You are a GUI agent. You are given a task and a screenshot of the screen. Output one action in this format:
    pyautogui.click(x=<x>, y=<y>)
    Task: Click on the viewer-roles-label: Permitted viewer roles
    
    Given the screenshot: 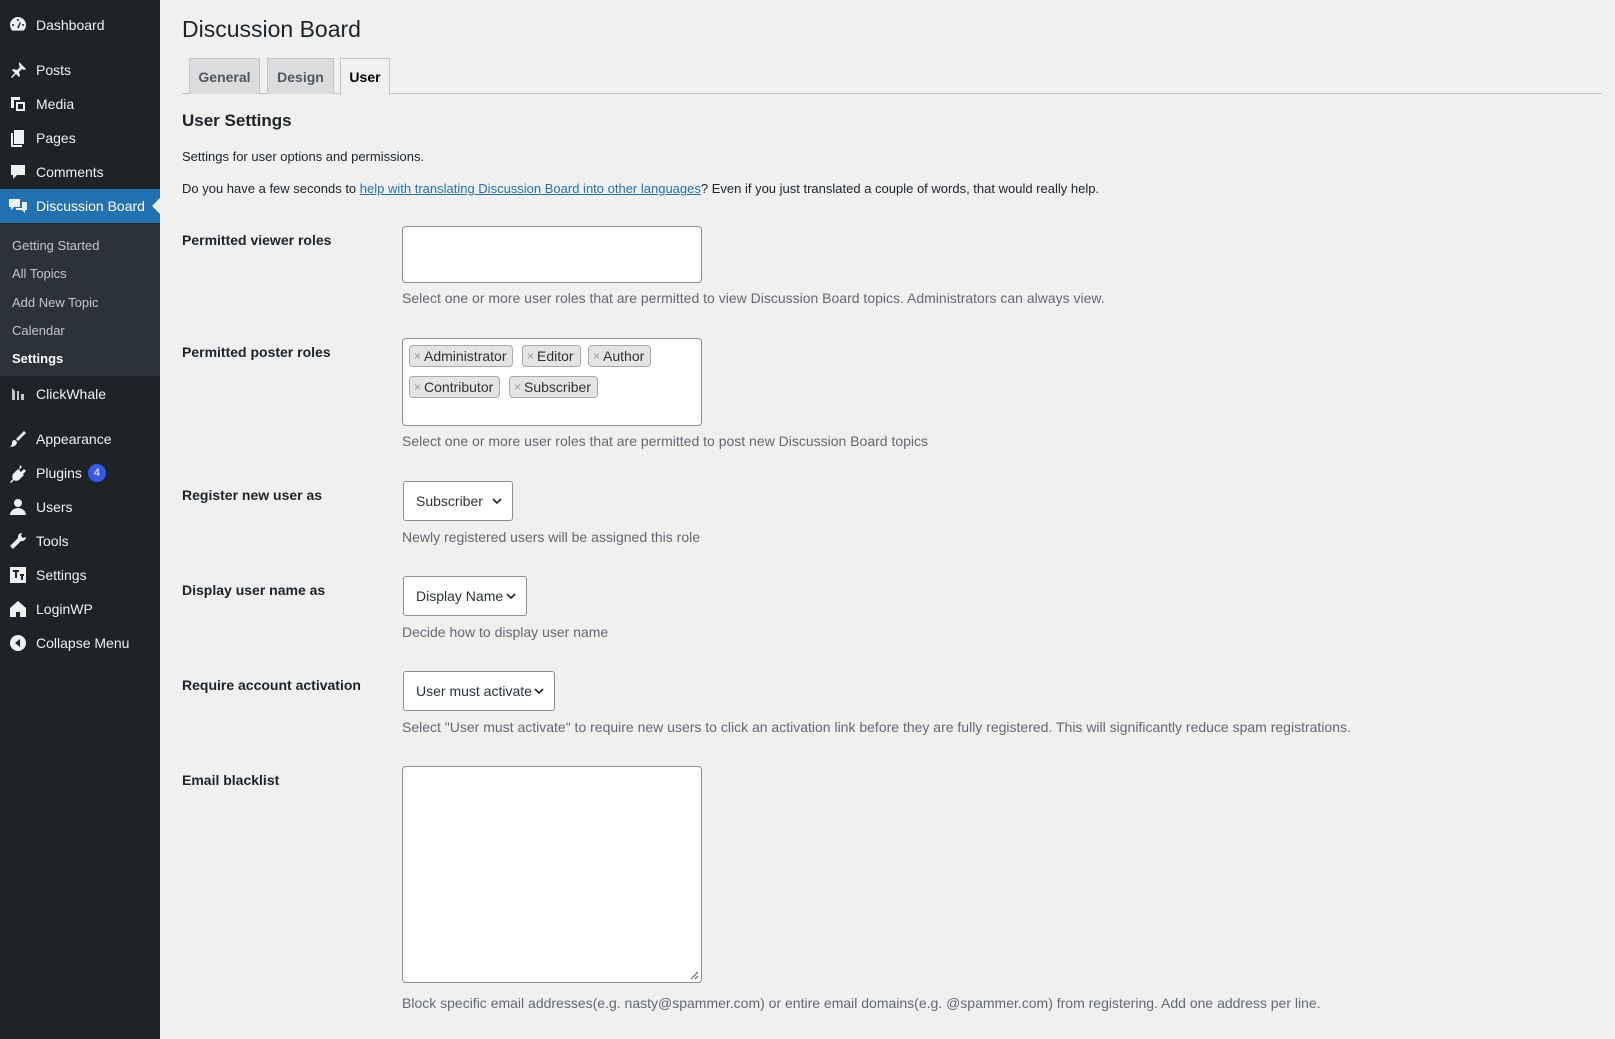 What is the action you would take?
    pyautogui.click(x=257, y=240)
    